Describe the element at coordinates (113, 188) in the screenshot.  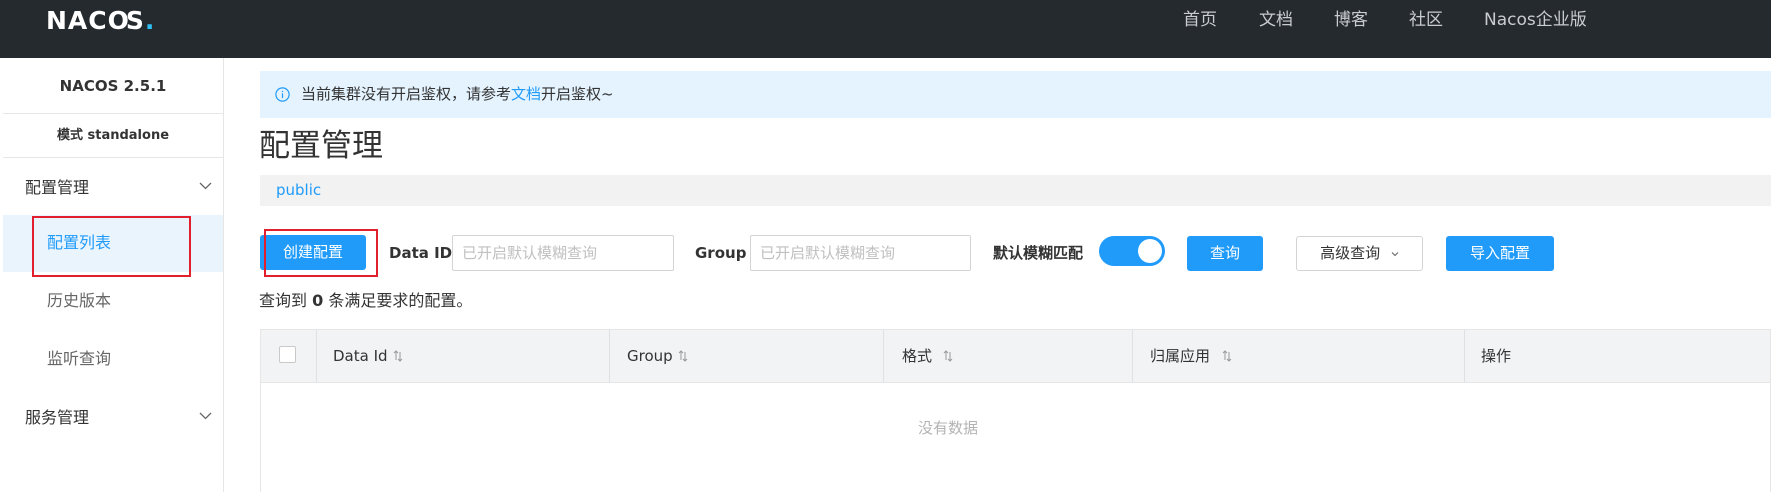
I see `sidebar-group-config-management: 配置管理` at that location.